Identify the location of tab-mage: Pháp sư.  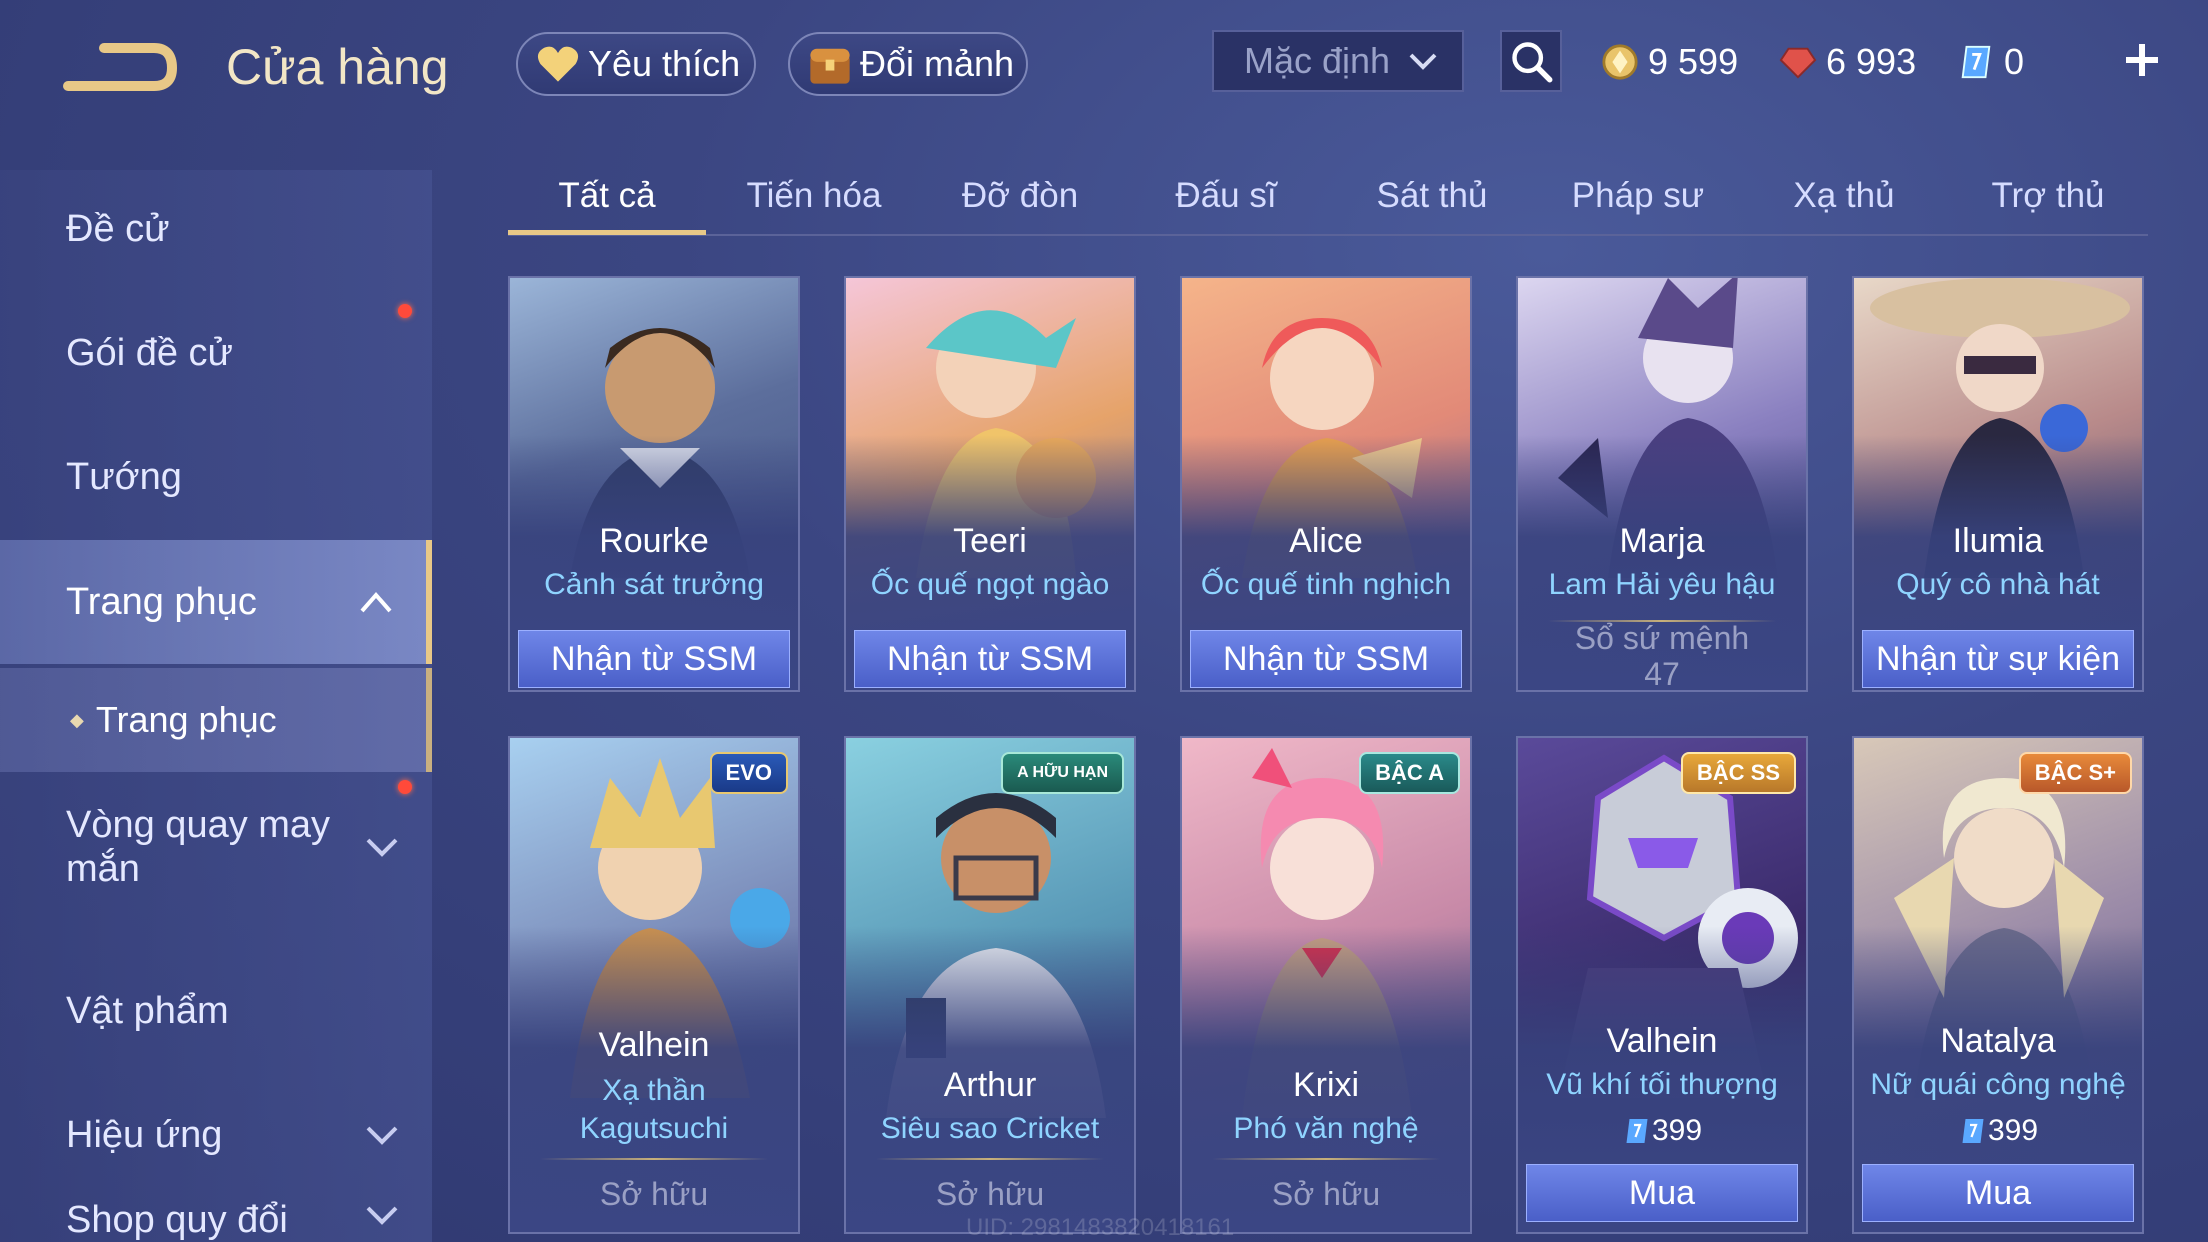
(1638, 196).